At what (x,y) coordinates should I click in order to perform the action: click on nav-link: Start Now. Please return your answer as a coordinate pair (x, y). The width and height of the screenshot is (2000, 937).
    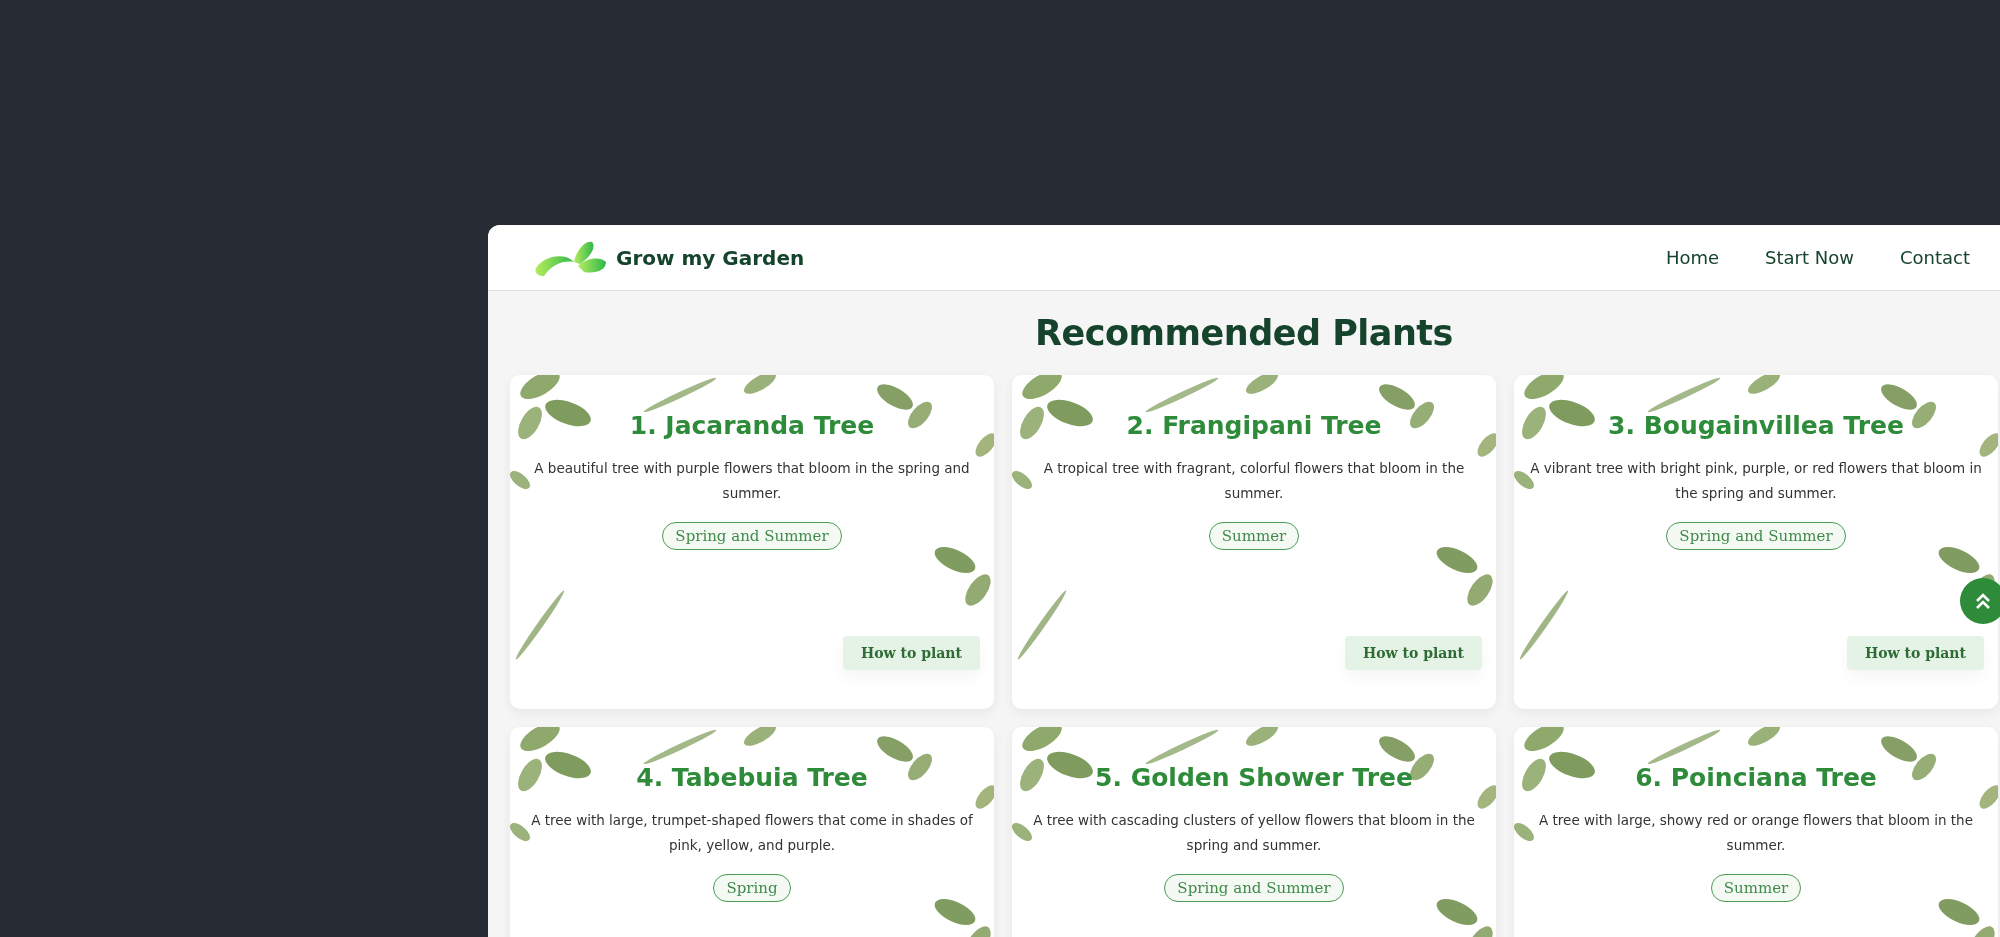
    Looking at the image, I should click on (1809, 257).